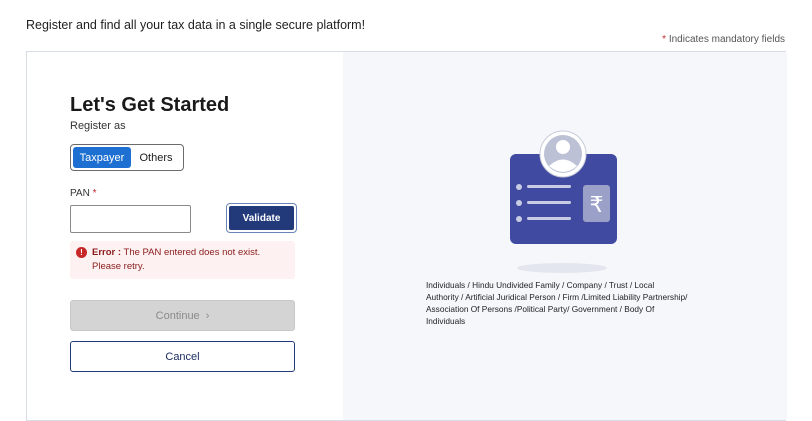  I want to click on mandatory-fields-note: * Indicates mandatory fields, so click(723, 39).